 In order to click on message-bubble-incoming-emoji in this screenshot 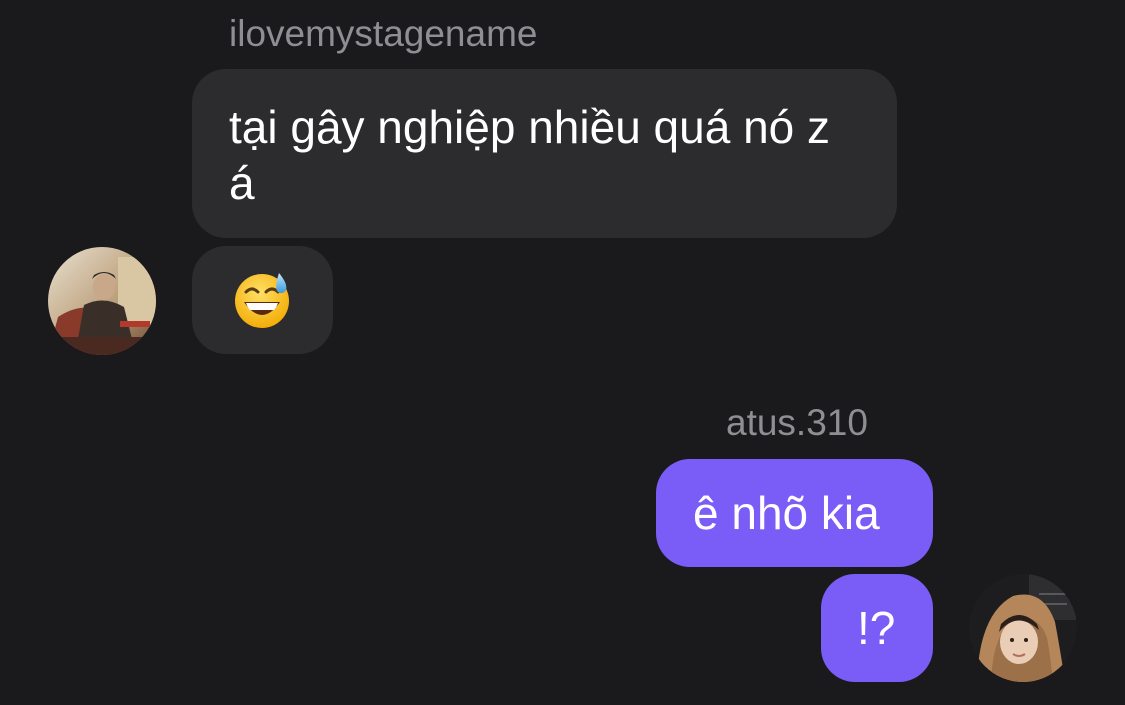, I will do `click(262, 300)`.